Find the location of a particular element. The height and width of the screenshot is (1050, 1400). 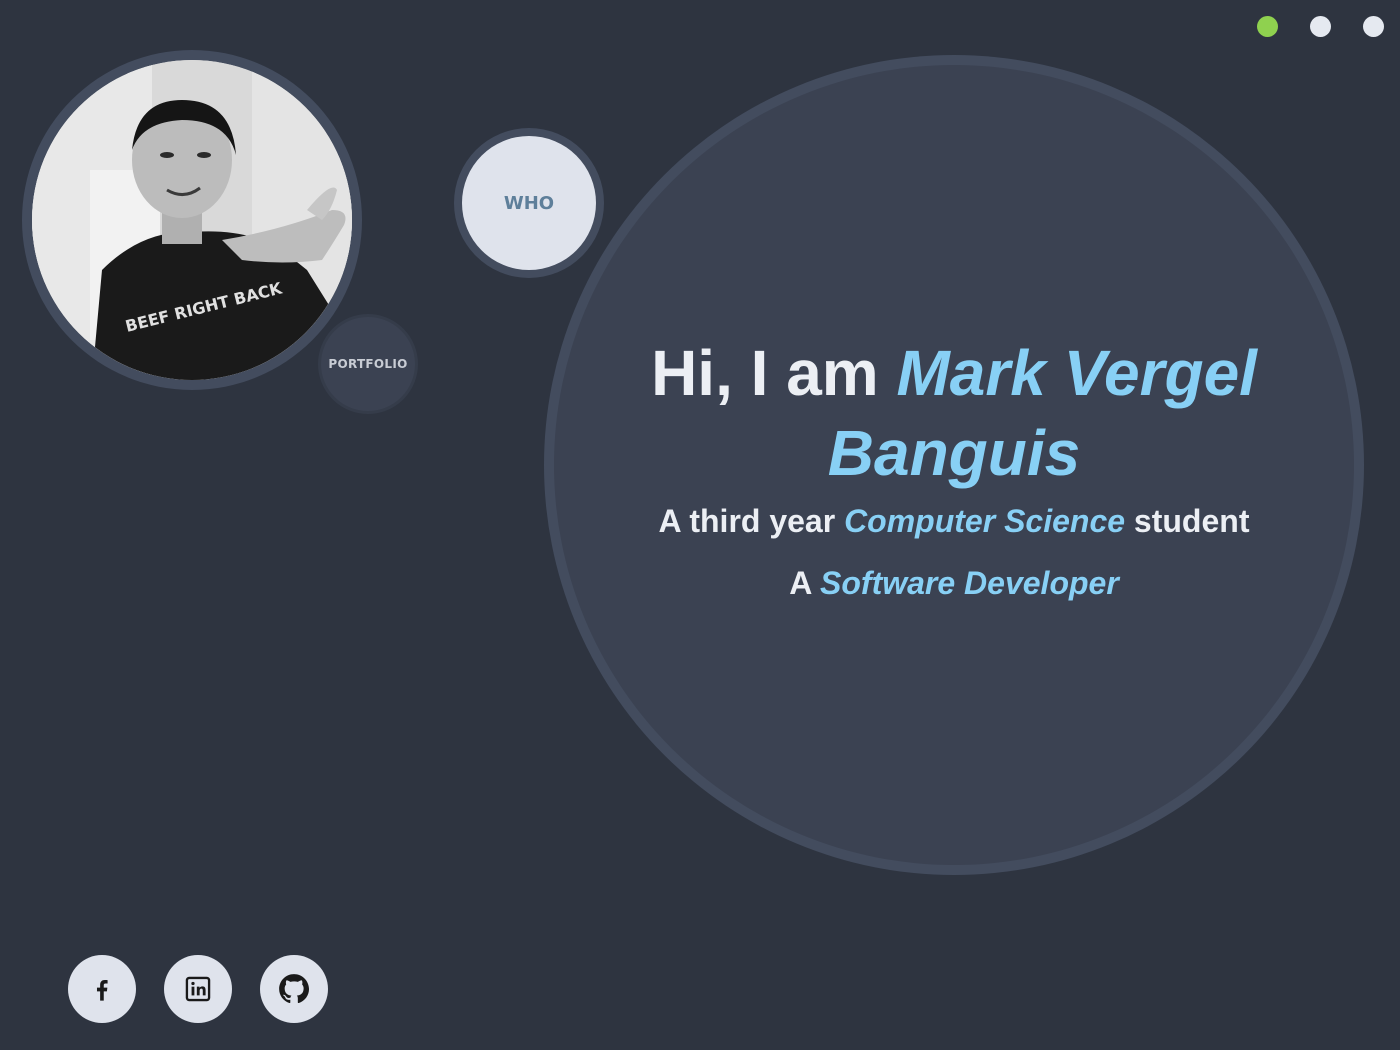

profile-photo: BEEF RIGHT BACK is located at coordinates (192, 220).